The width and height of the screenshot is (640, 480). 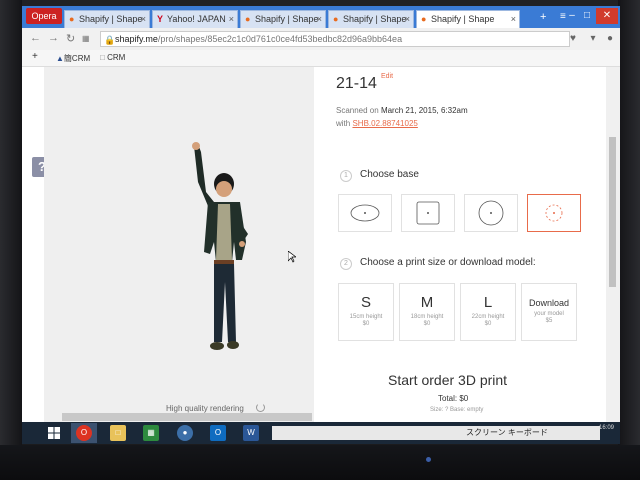 What do you see at coordinates (427, 302) in the screenshot?
I see `size-letter: M` at bounding box center [427, 302].